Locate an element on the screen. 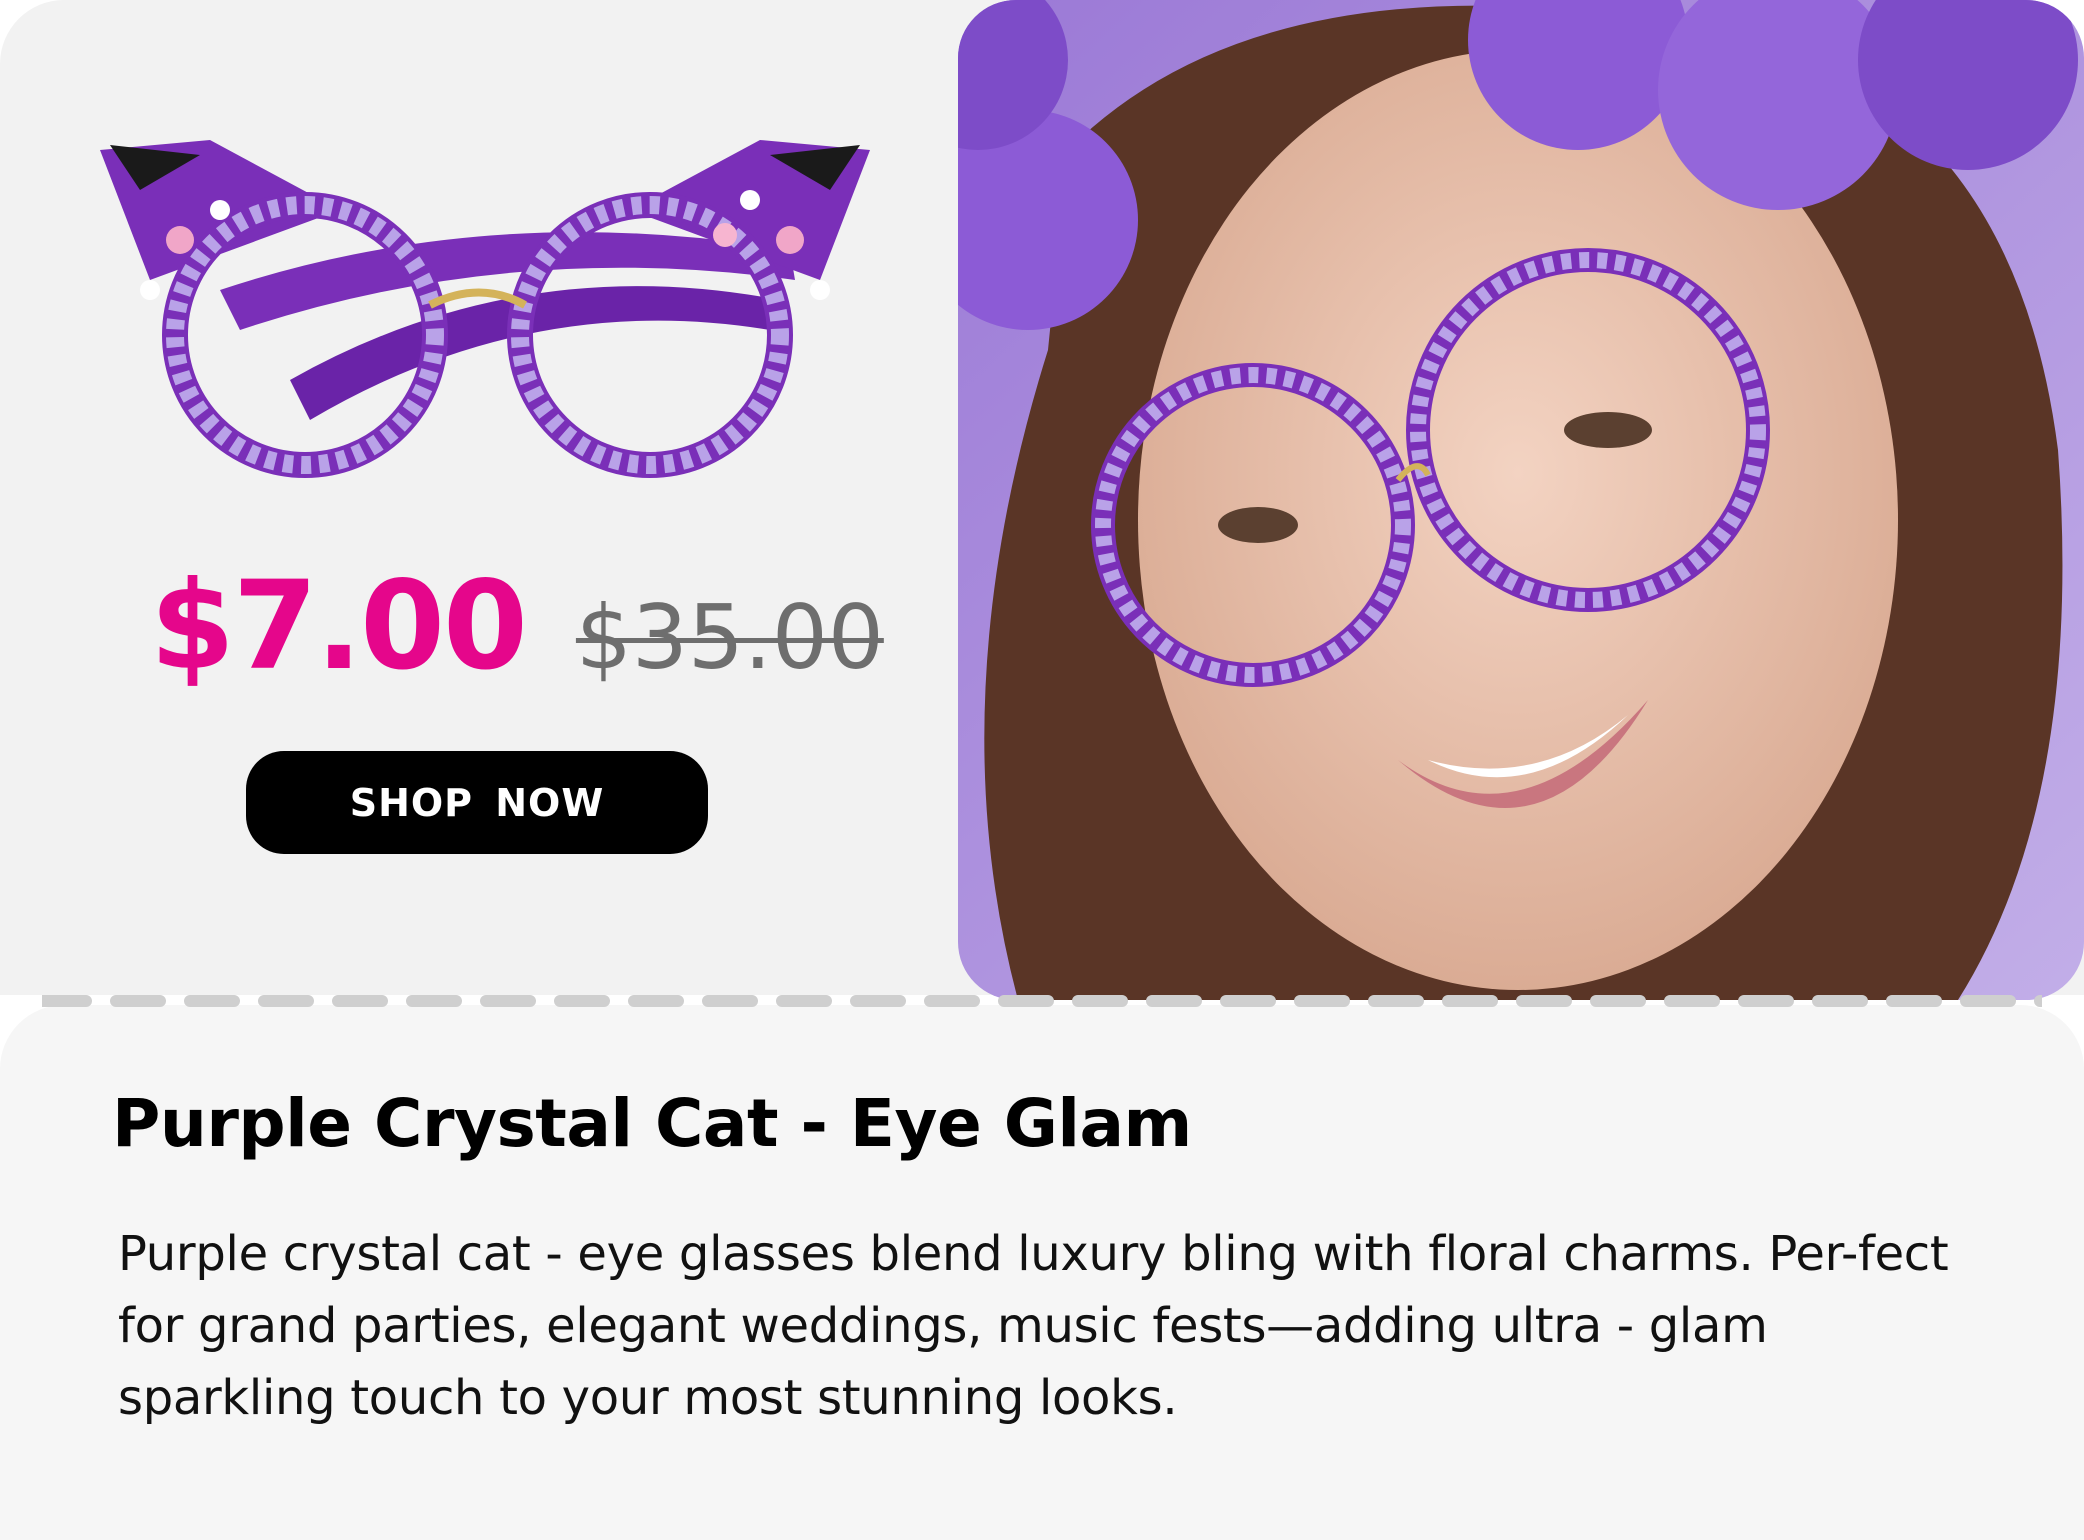 The height and width of the screenshot is (1540, 2084). shop-now-button: SHOP NOW is located at coordinates (477, 802).